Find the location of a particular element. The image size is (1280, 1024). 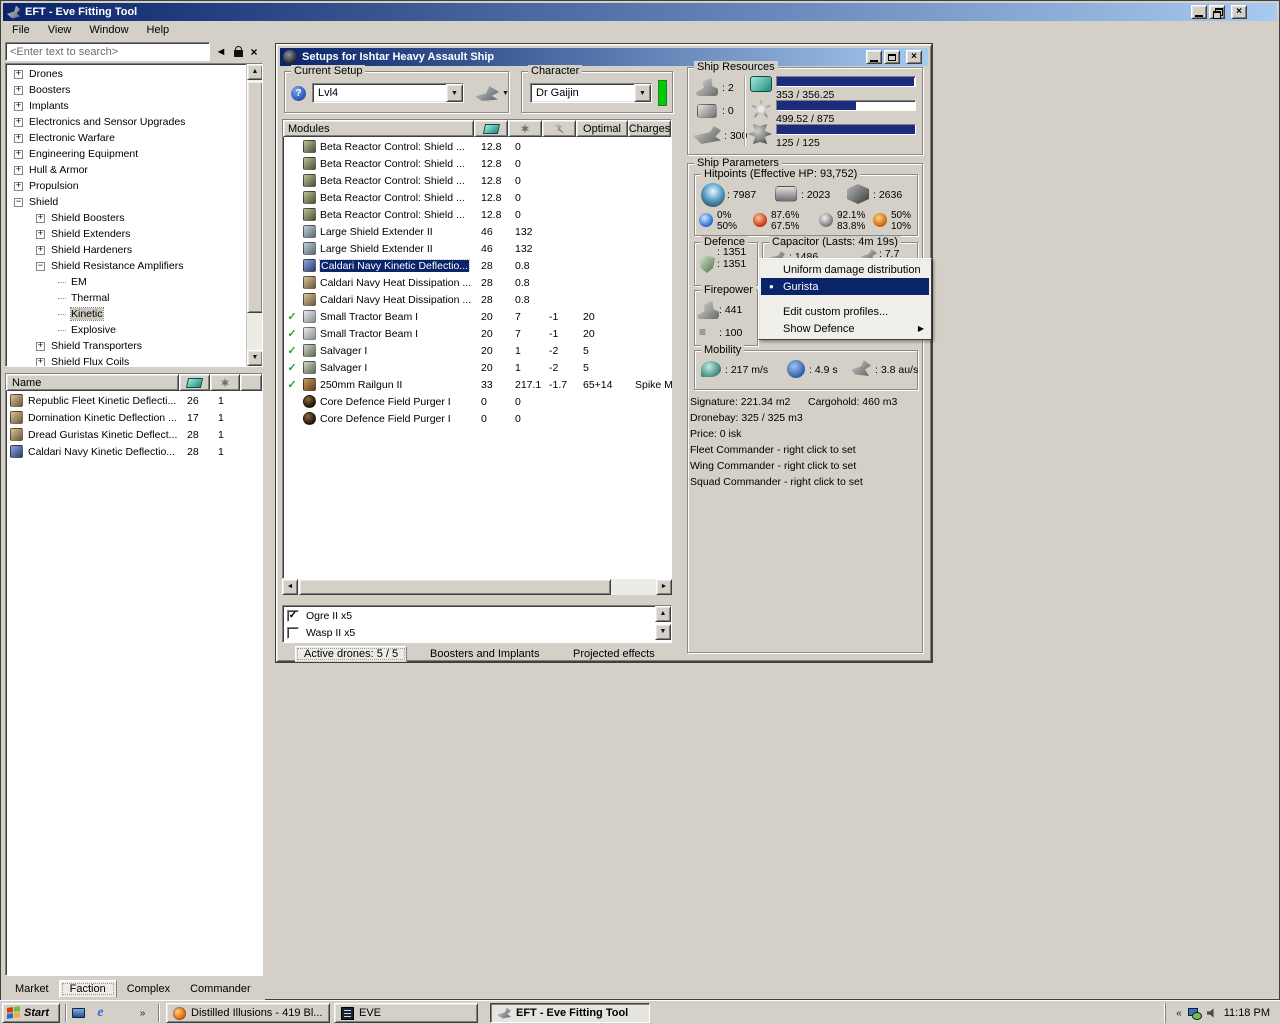

taskbar-task-eve: EVE is located at coordinates (406, 1013).